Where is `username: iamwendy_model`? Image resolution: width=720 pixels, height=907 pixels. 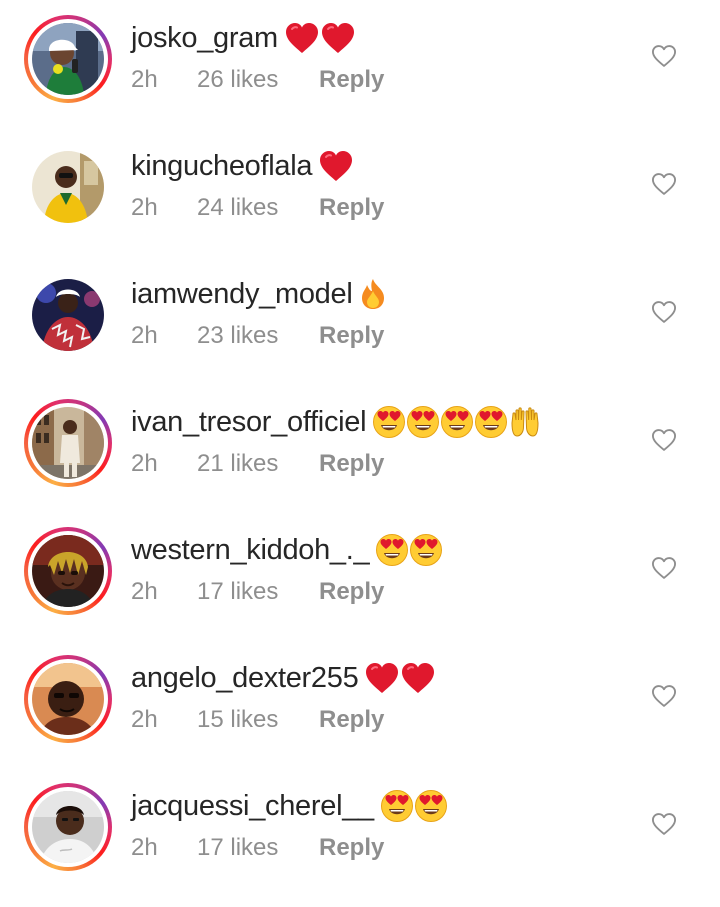 username: iamwendy_model is located at coordinates (242, 294).